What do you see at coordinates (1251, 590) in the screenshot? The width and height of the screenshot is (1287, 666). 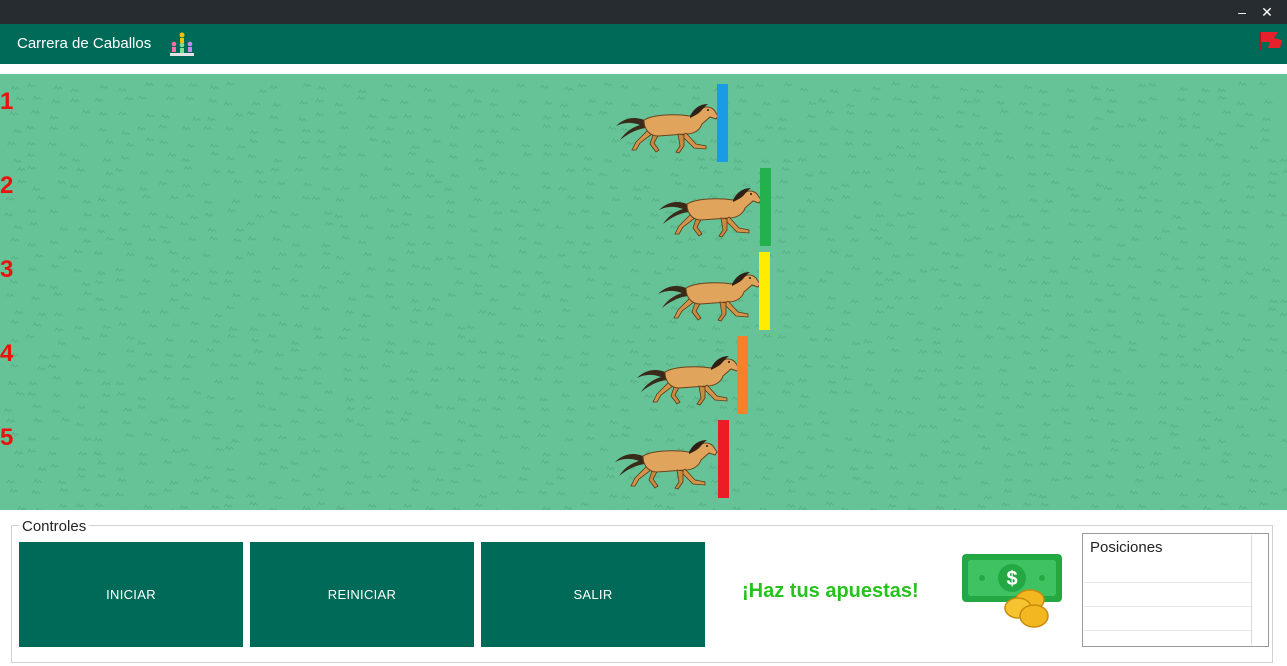 I see `positions-scroll-divider` at bounding box center [1251, 590].